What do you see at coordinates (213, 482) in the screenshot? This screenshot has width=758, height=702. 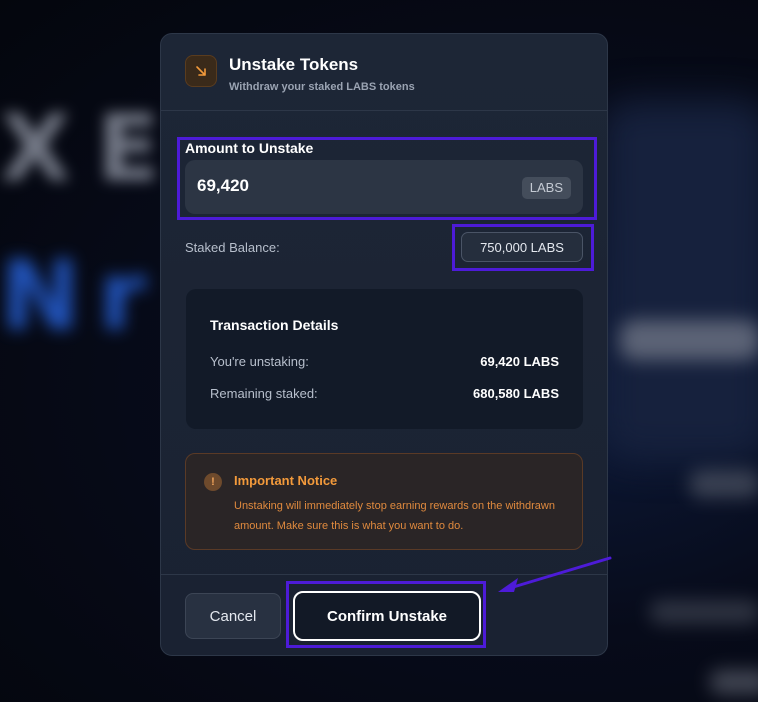 I see `exclamation-icon: !` at bounding box center [213, 482].